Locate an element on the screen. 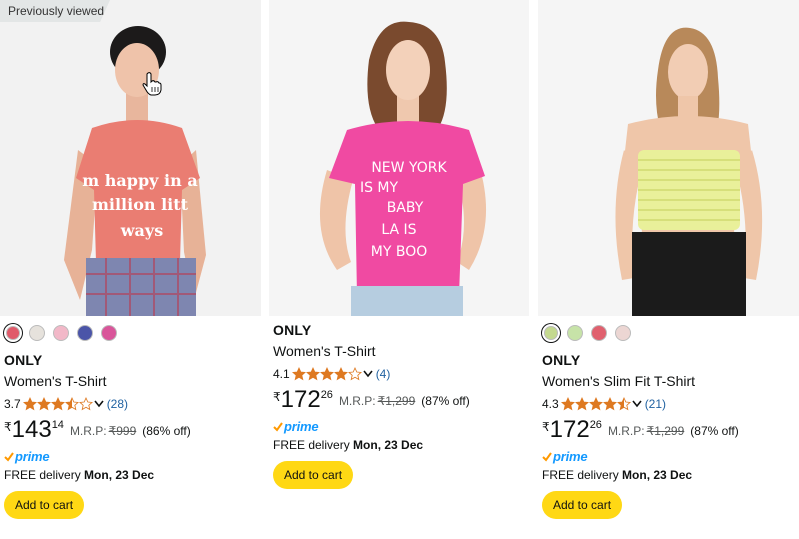 The image size is (799, 539). review-count-link: (4) is located at coordinates (383, 374).